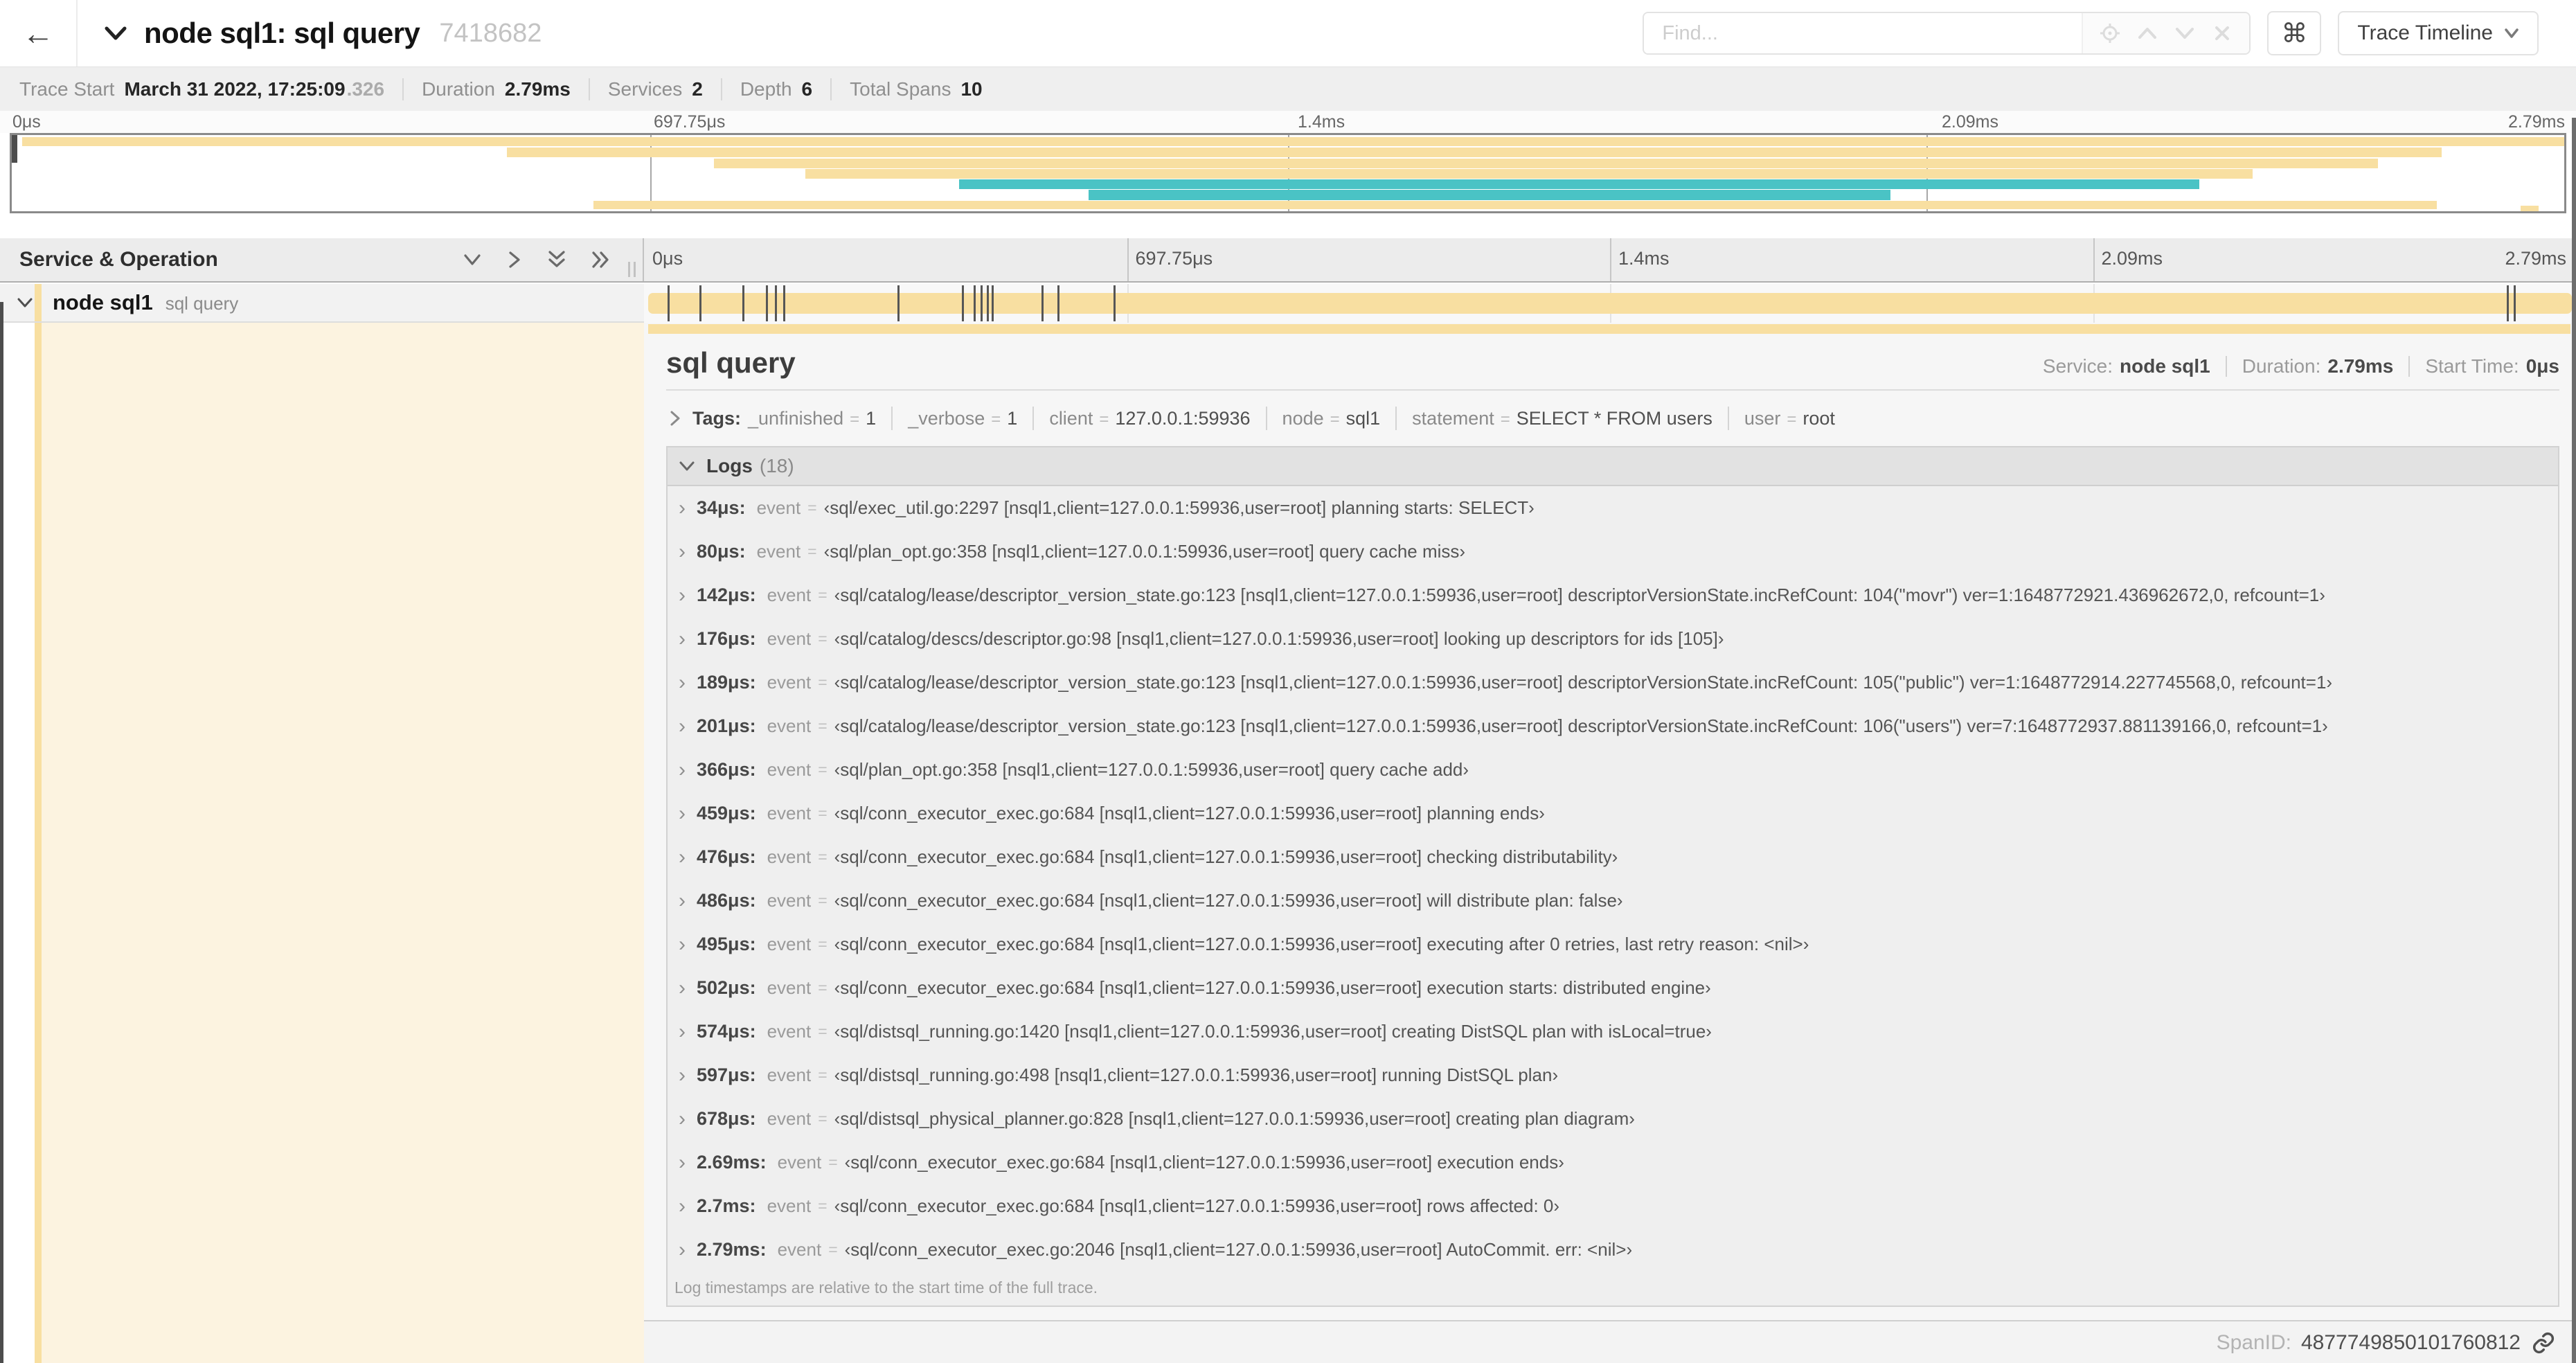  Describe the element at coordinates (322, 303) in the screenshot. I see `span-row-name-cell: node sql1 sql query` at that location.